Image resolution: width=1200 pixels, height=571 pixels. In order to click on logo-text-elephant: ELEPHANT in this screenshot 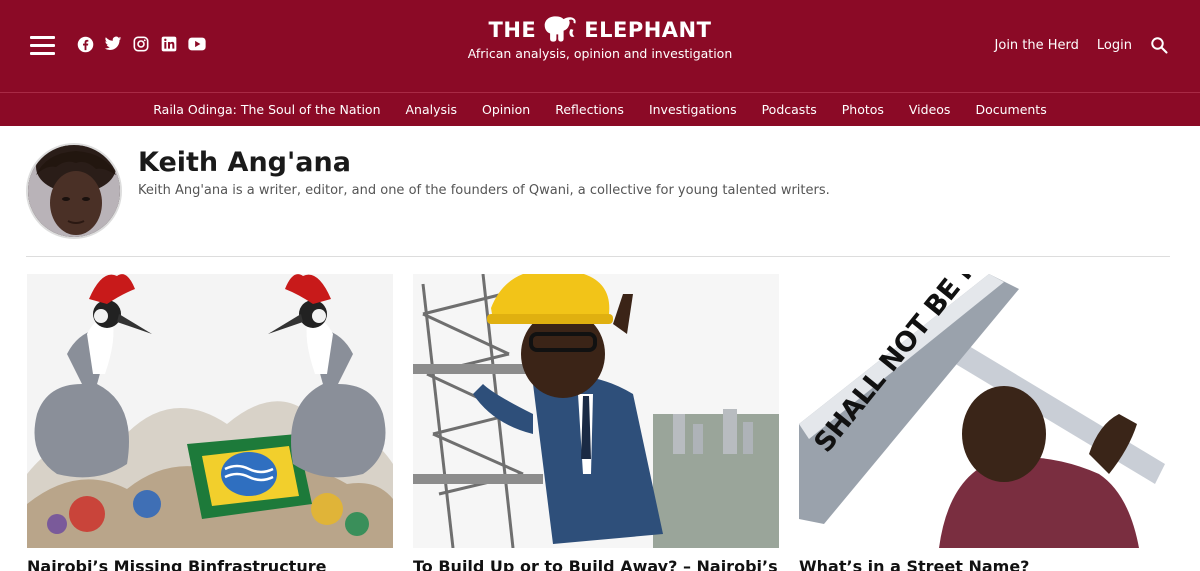, I will do `click(648, 30)`.